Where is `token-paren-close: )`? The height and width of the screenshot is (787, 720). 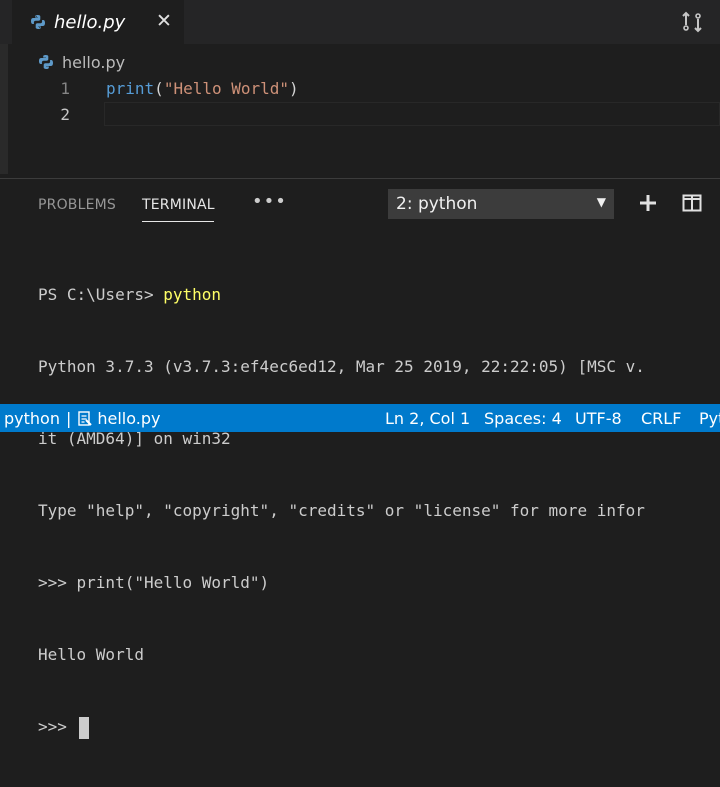
token-paren-close: ) is located at coordinates (294, 88).